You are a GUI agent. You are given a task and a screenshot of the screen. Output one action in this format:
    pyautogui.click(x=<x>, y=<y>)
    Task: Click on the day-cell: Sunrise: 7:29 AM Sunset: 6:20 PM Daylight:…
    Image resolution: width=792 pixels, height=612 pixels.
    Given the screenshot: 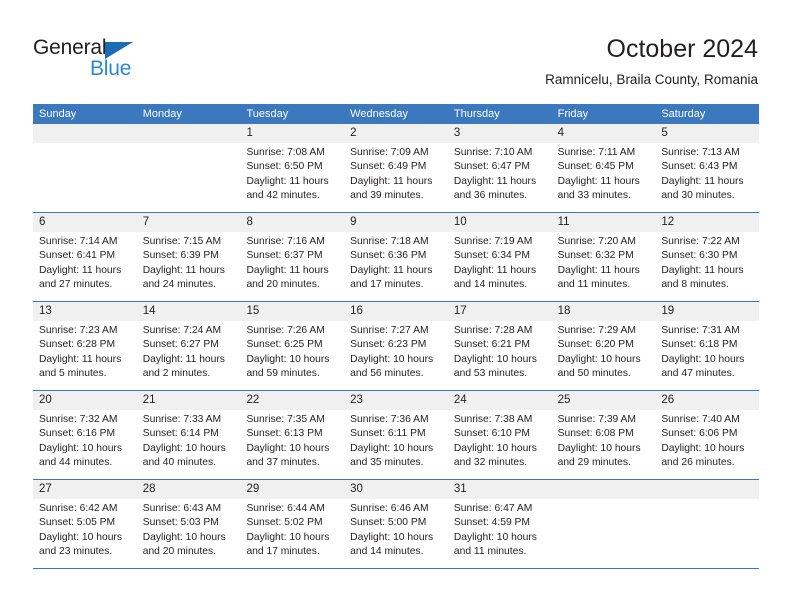 What is the action you would take?
    pyautogui.click(x=604, y=355)
    